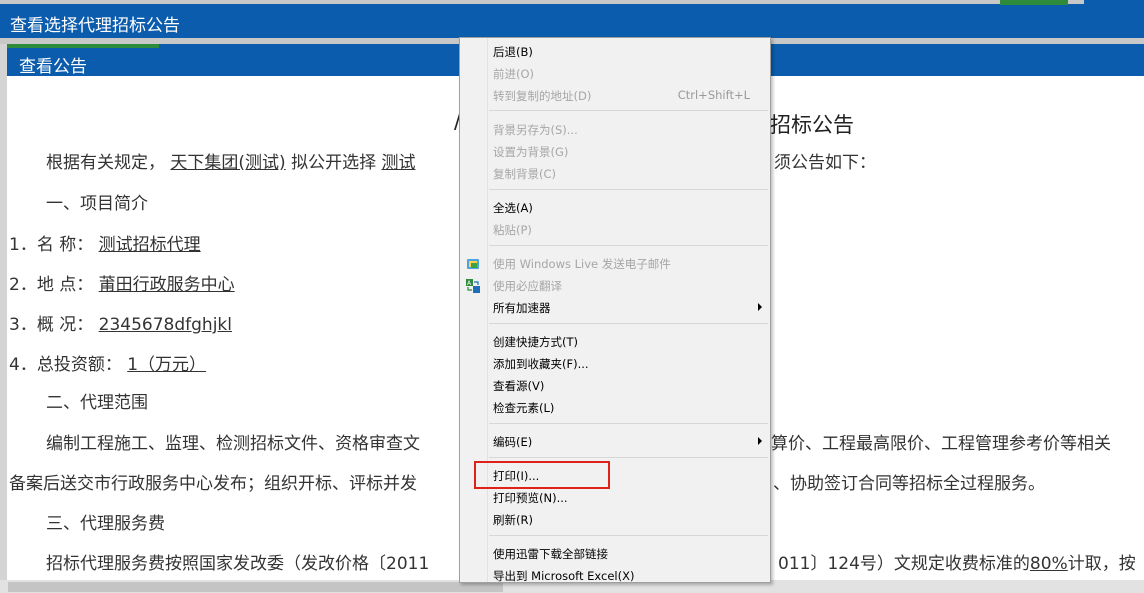 The height and width of the screenshot is (593, 1144). I want to click on panel-tab-stripe, so click(83, 46).